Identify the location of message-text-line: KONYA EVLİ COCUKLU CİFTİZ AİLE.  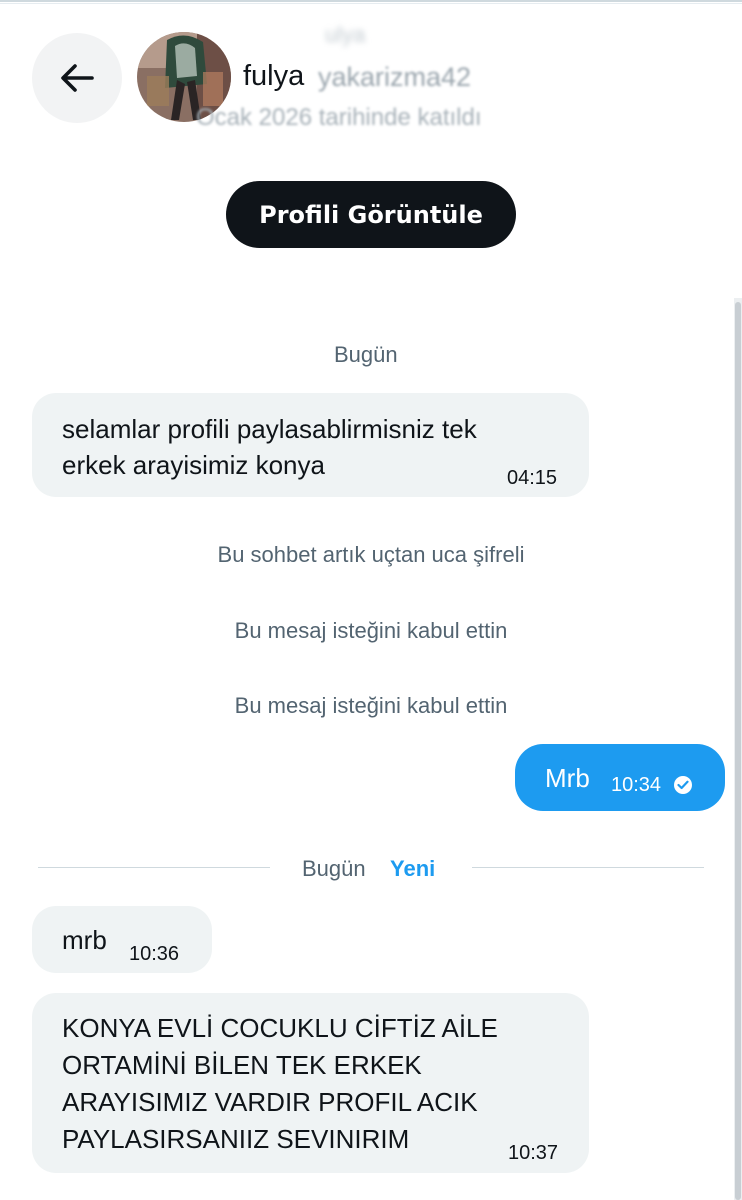
(280, 1028).